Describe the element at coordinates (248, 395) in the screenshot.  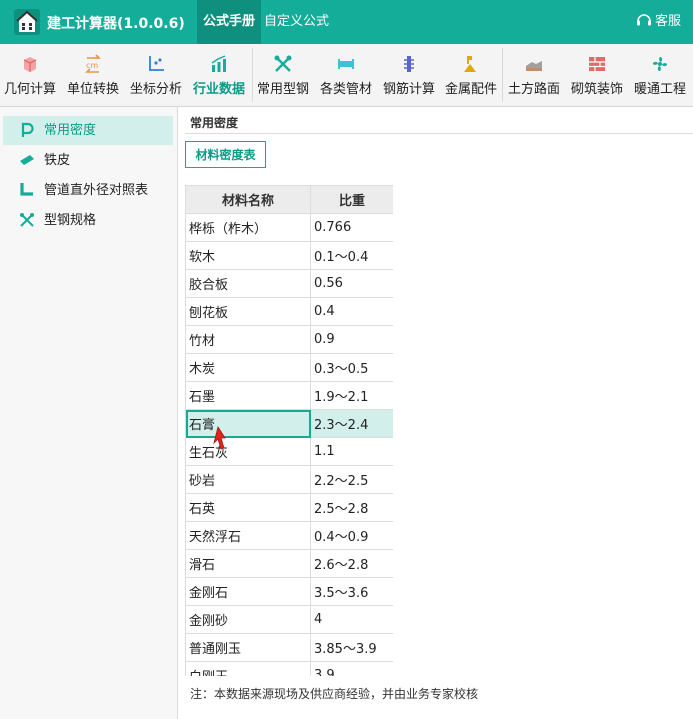
I see `material-name-cell: 石墨` at that location.